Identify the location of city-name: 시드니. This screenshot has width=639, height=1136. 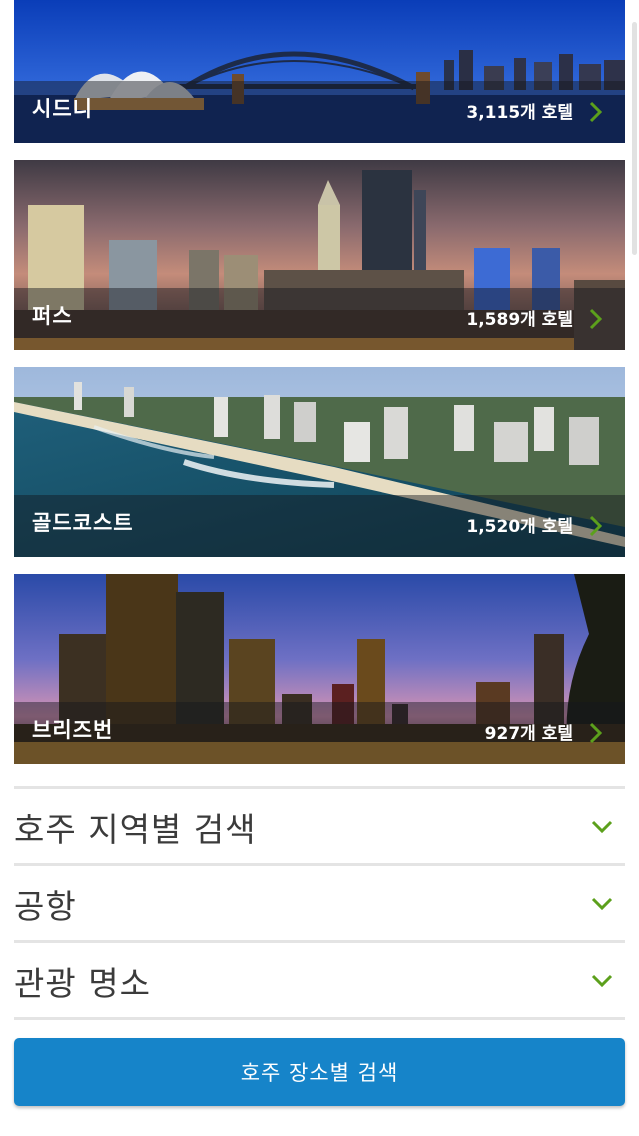
(62, 109).